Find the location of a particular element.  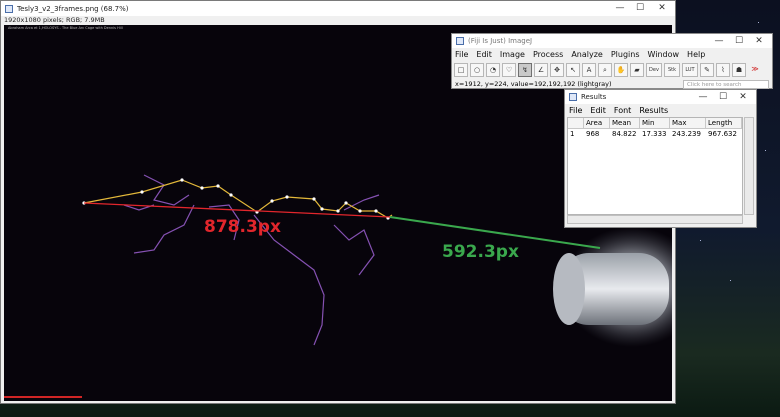

results-header-row: Area Mean Min Max Length is located at coordinates (655, 123).